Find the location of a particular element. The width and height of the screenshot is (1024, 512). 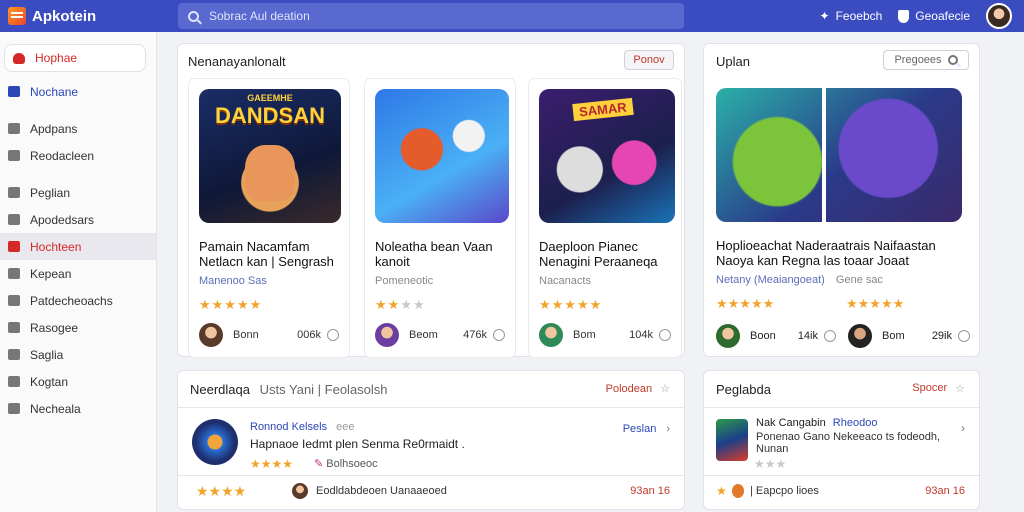

sidebar-item-8: Kepean is located at coordinates (78, 273).